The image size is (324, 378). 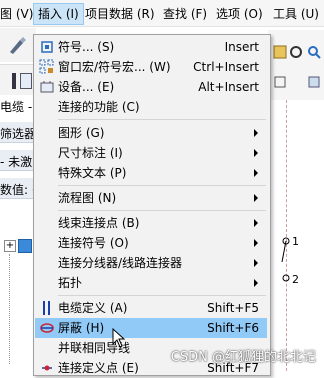 I want to click on drawing-canvas: 1 2, so click(x=296, y=235).